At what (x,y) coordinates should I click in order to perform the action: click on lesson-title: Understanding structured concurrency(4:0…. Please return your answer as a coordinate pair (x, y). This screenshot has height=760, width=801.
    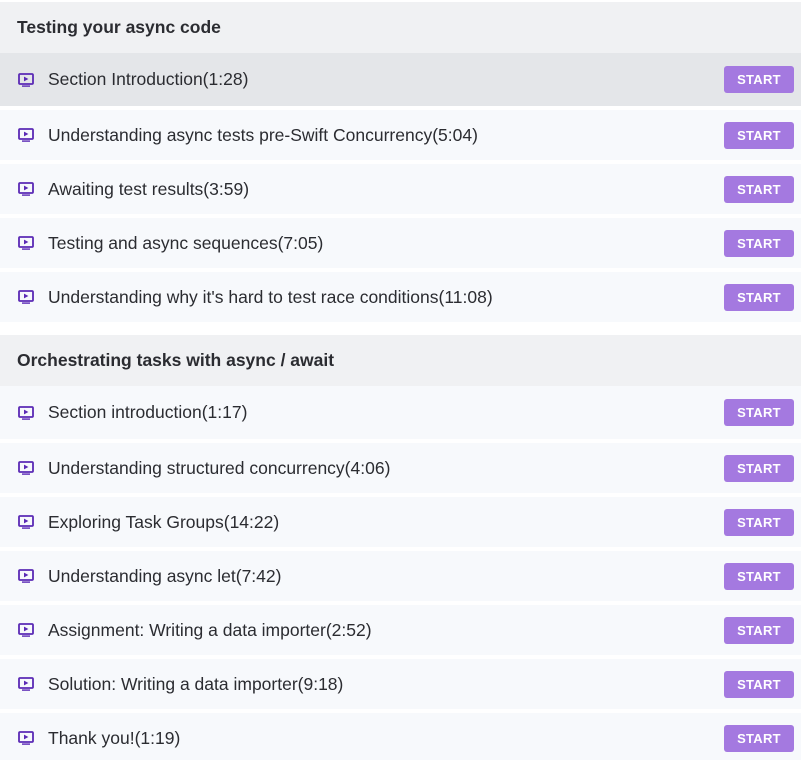
    Looking at the image, I should click on (219, 467).